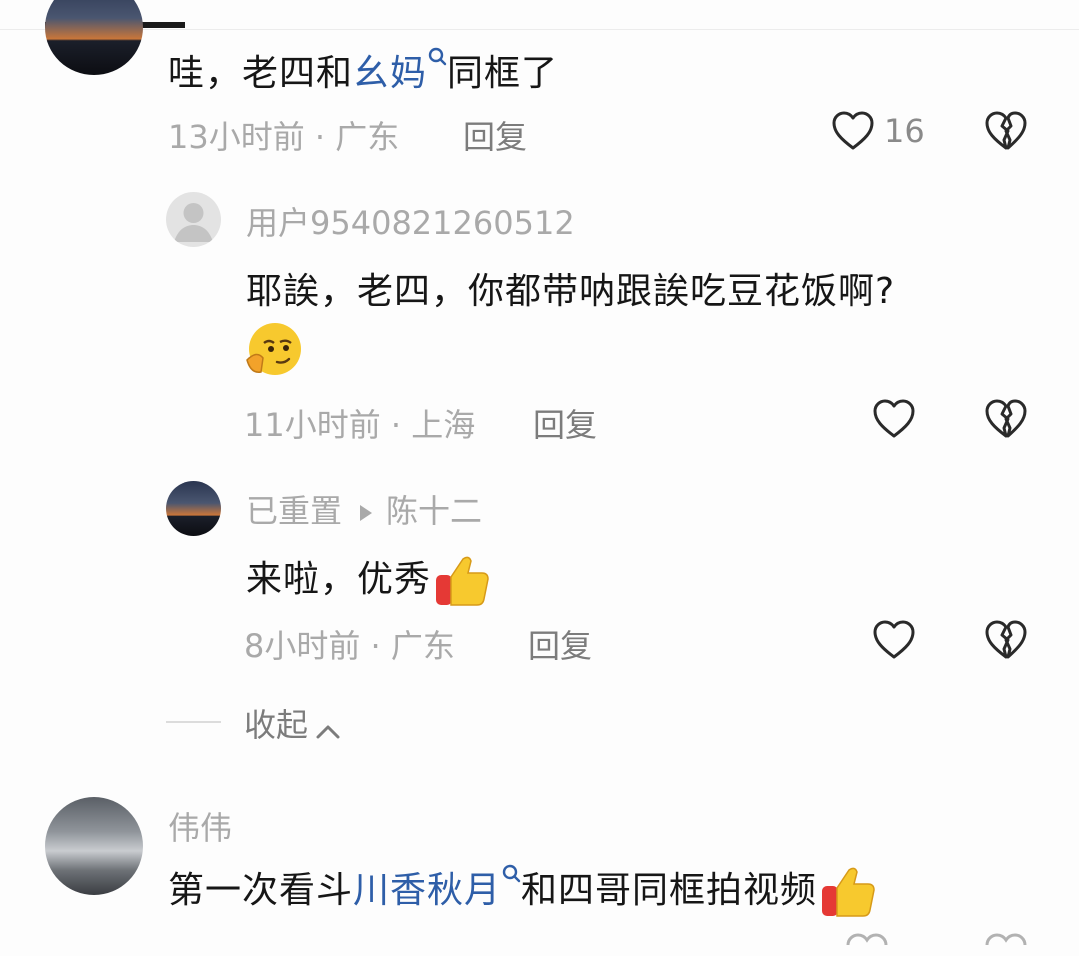 The image size is (1079, 956). Describe the element at coordinates (503, 73) in the screenshot. I see `comment-text-part: 同框了` at that location.